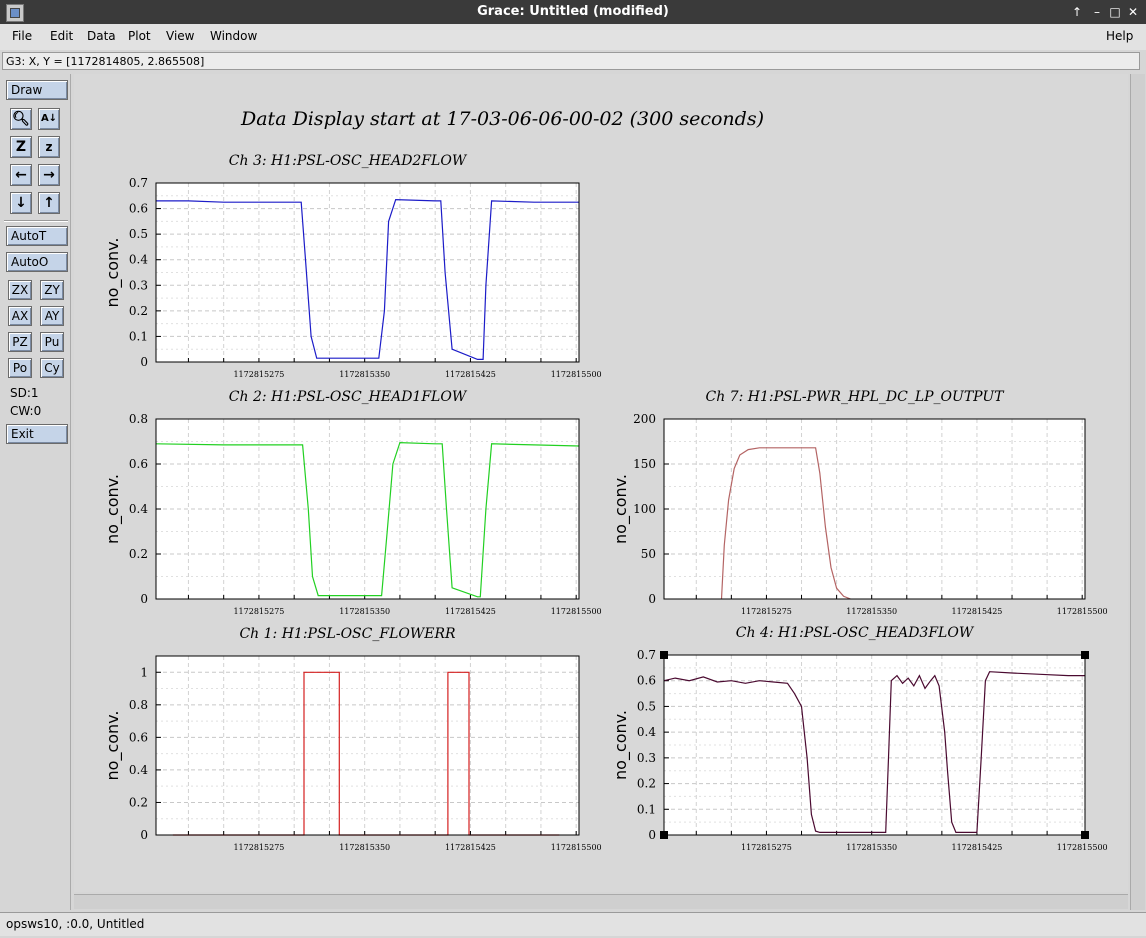  I want to click on pu-button: Pu, so click(52, 342).